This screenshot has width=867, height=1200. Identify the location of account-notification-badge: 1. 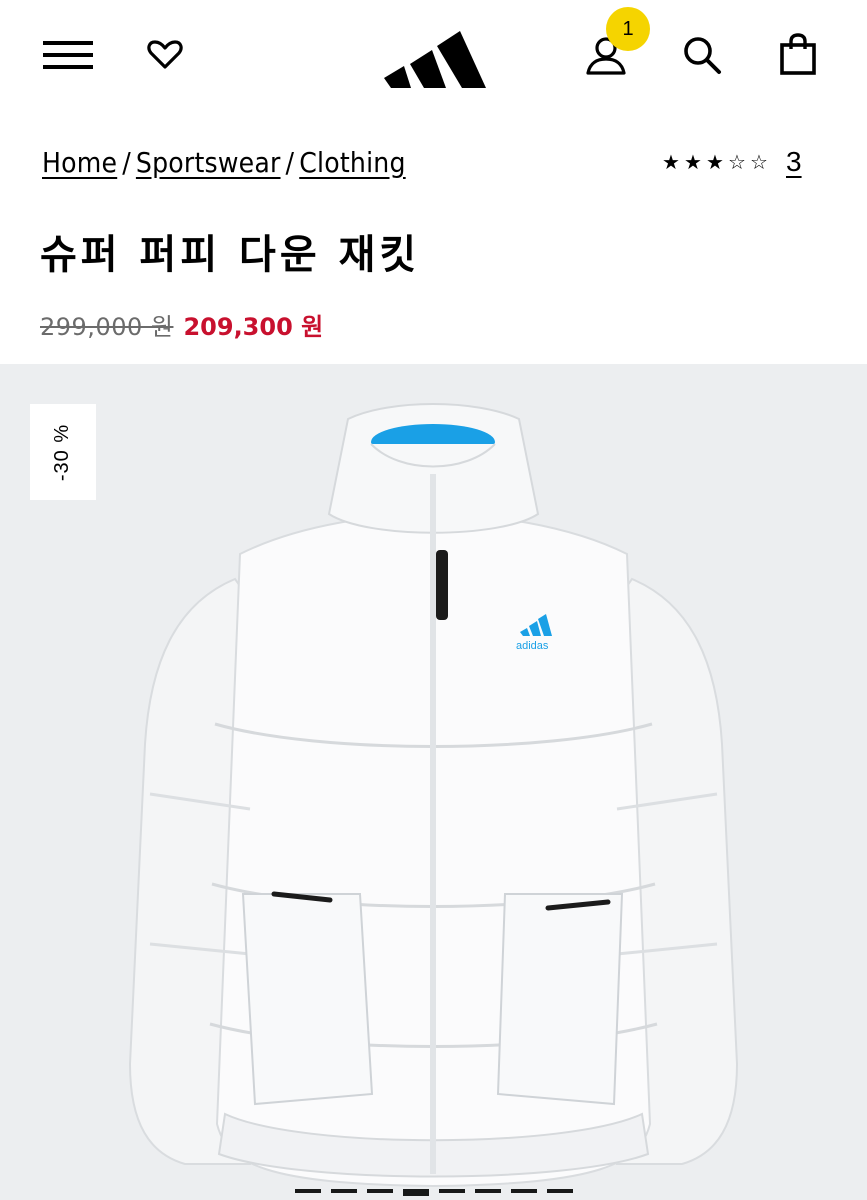
(628, 29).